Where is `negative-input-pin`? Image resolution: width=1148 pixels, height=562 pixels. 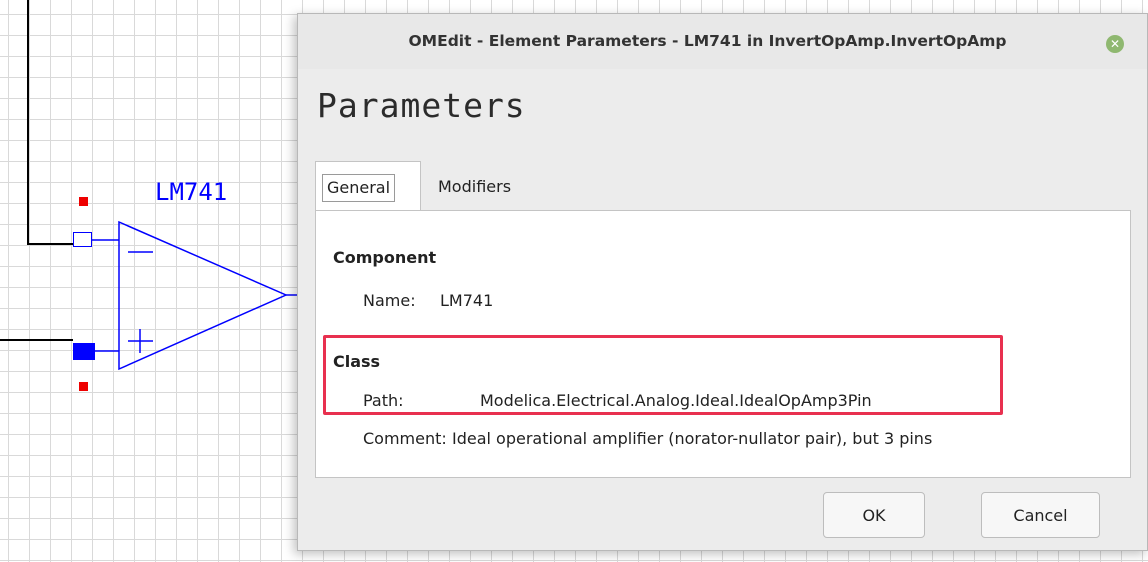
negative-input-pin is located at coordinates (82, 239).